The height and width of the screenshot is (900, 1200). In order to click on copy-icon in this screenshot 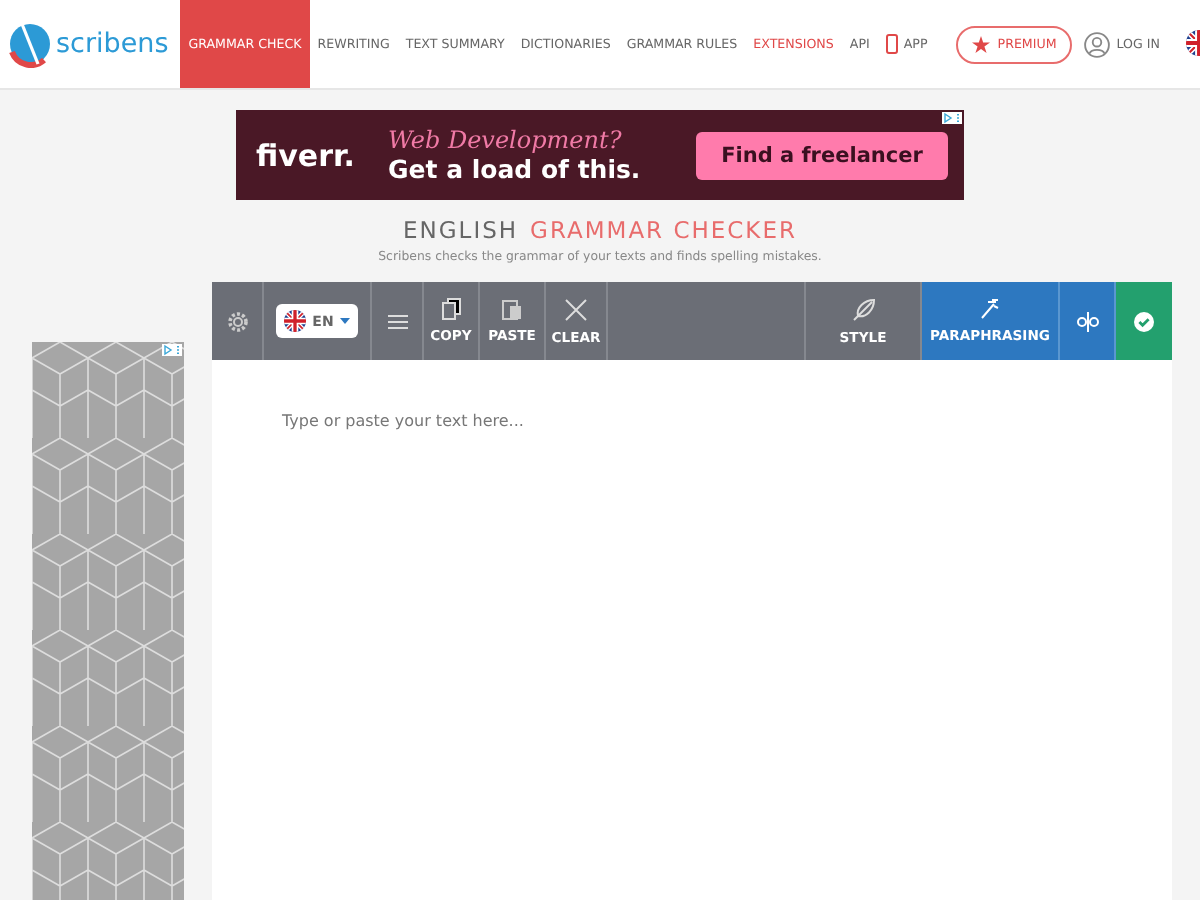, I will do `click(451, 309)`.